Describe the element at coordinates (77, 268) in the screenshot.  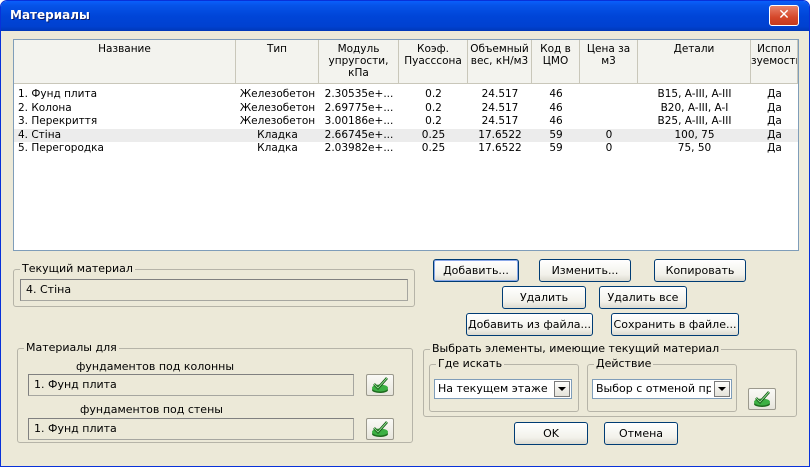
I see `current-material-label: Текущий материал` at that location.